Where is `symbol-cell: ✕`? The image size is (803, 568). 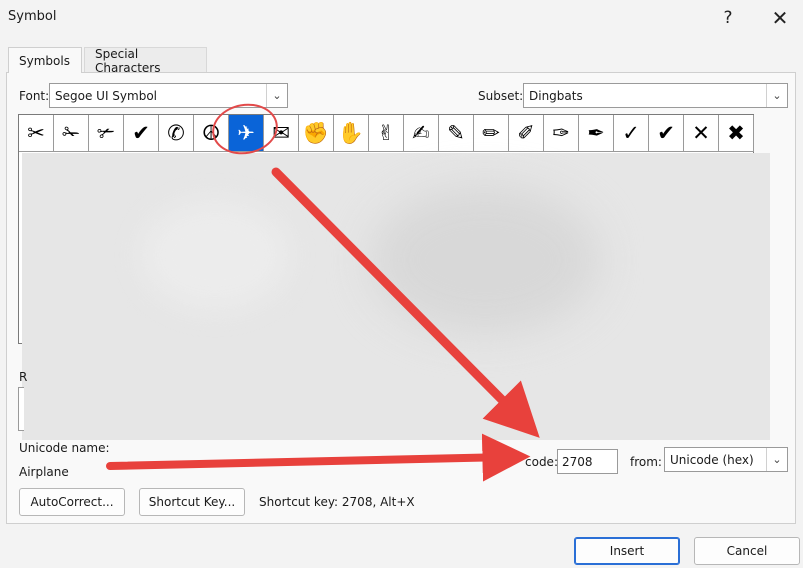
symbol-cell: ✕ is located at coordinates (701, 133).